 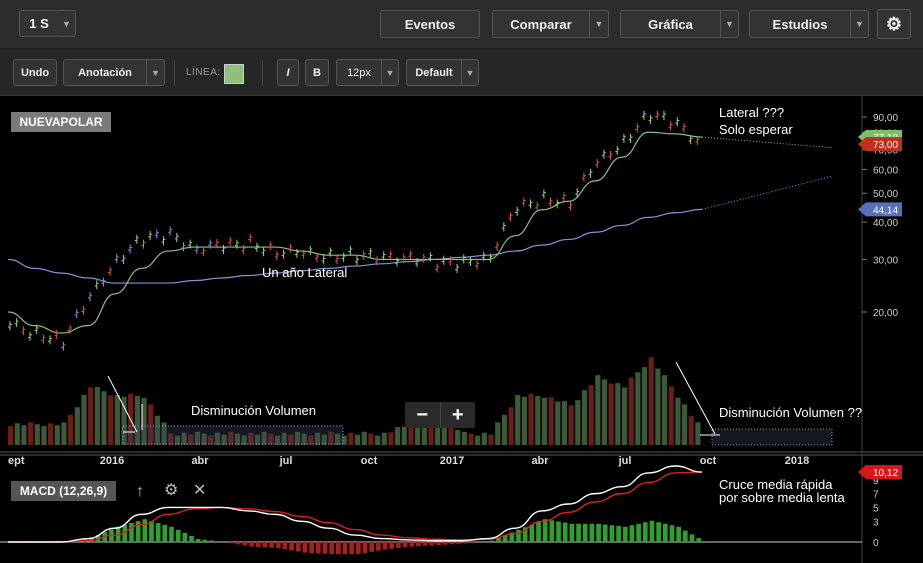 I want to click on time-tick-label: 2016, so click(x=112, y=461).